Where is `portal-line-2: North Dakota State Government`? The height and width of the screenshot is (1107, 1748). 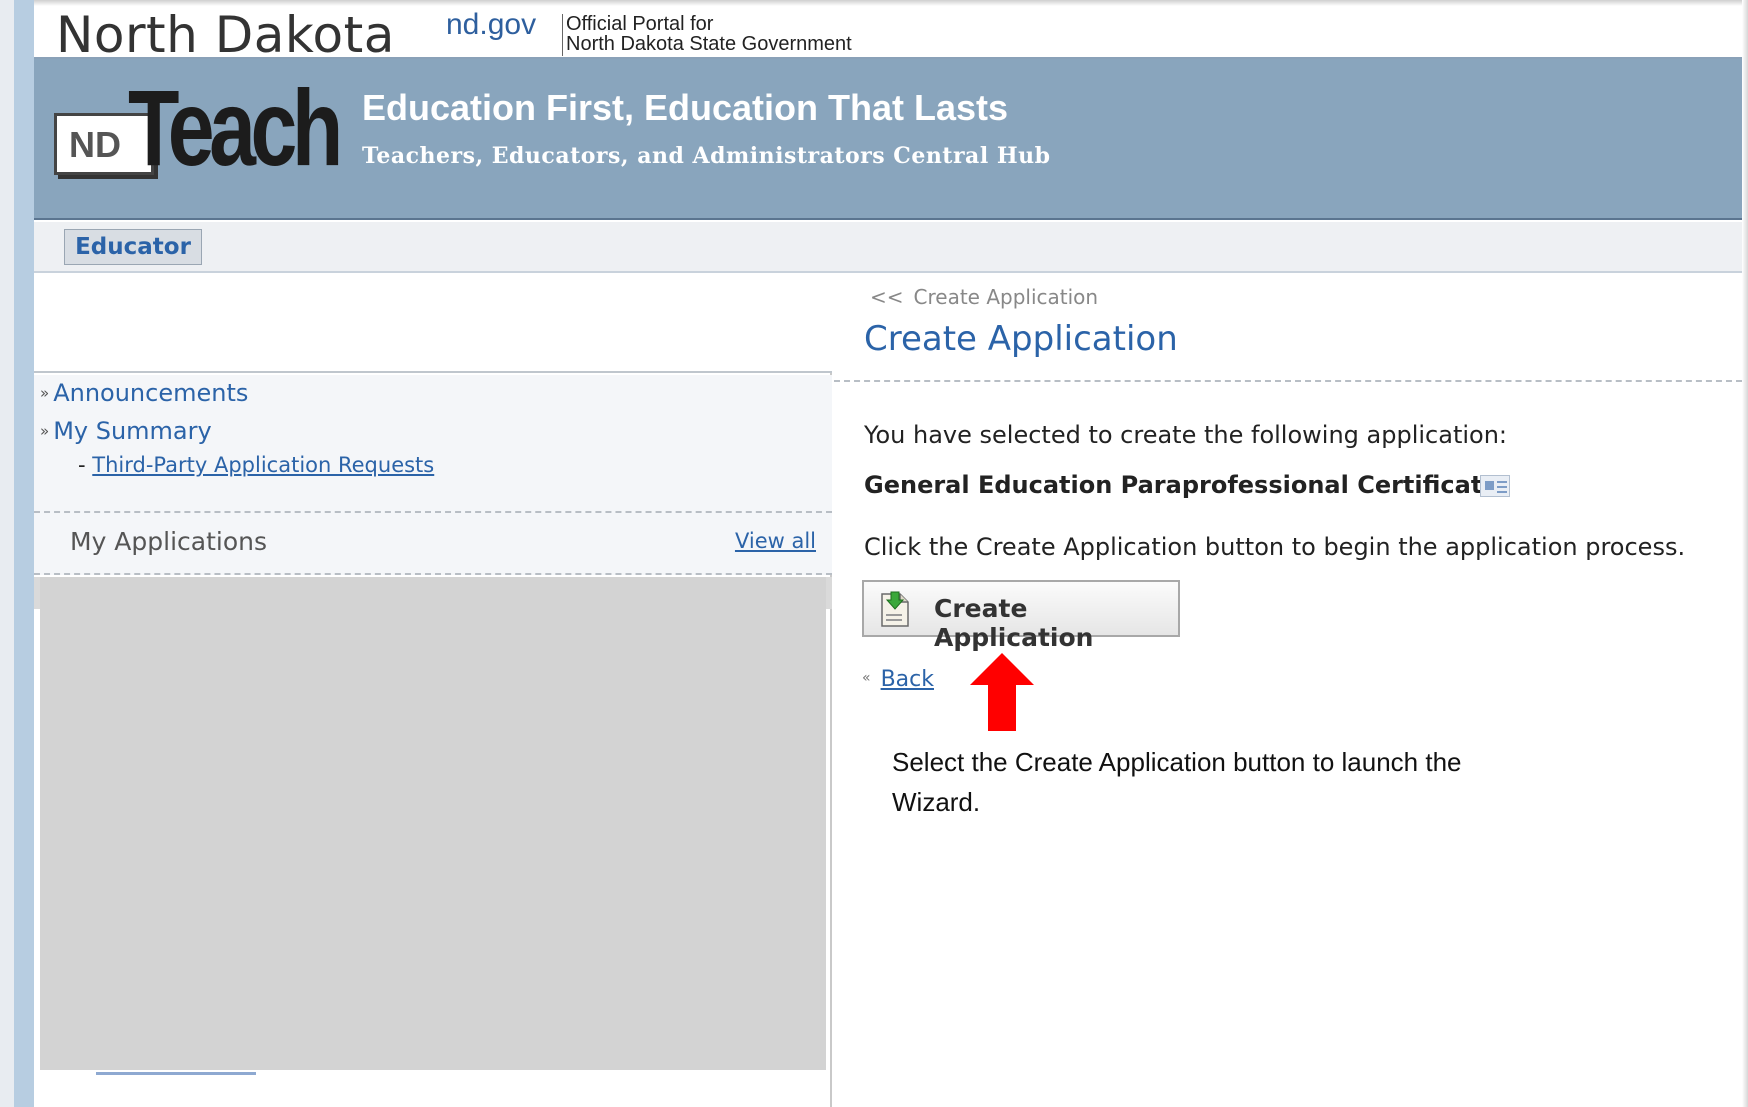 portal-line-2: North Dakota State Government is located at coordinates (709, 44).